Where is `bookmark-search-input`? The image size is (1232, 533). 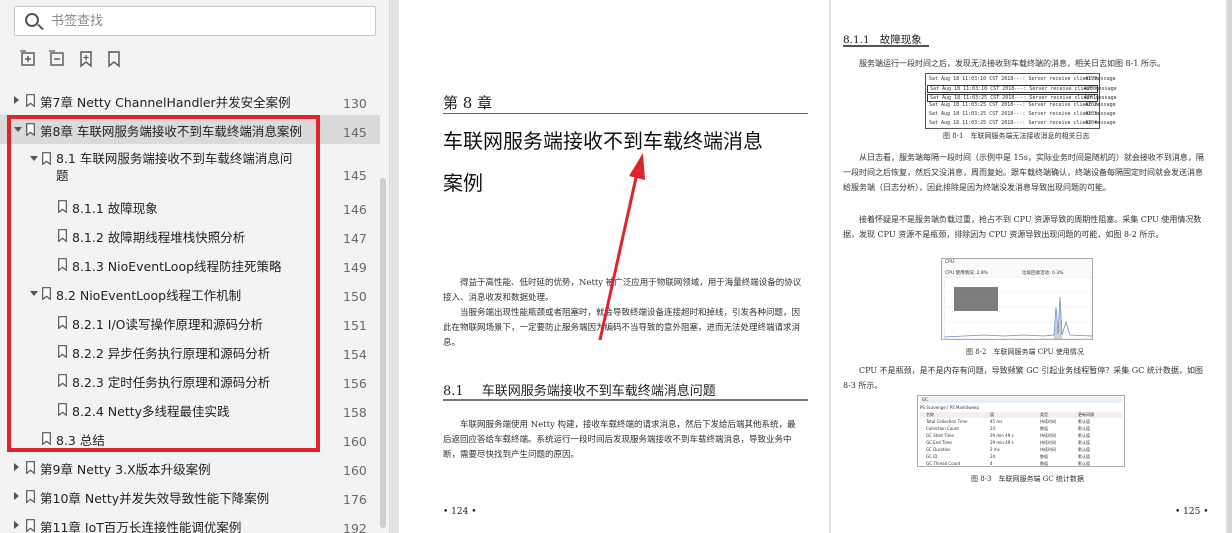
bookmark-search-input is located at coordinates (201, 21).